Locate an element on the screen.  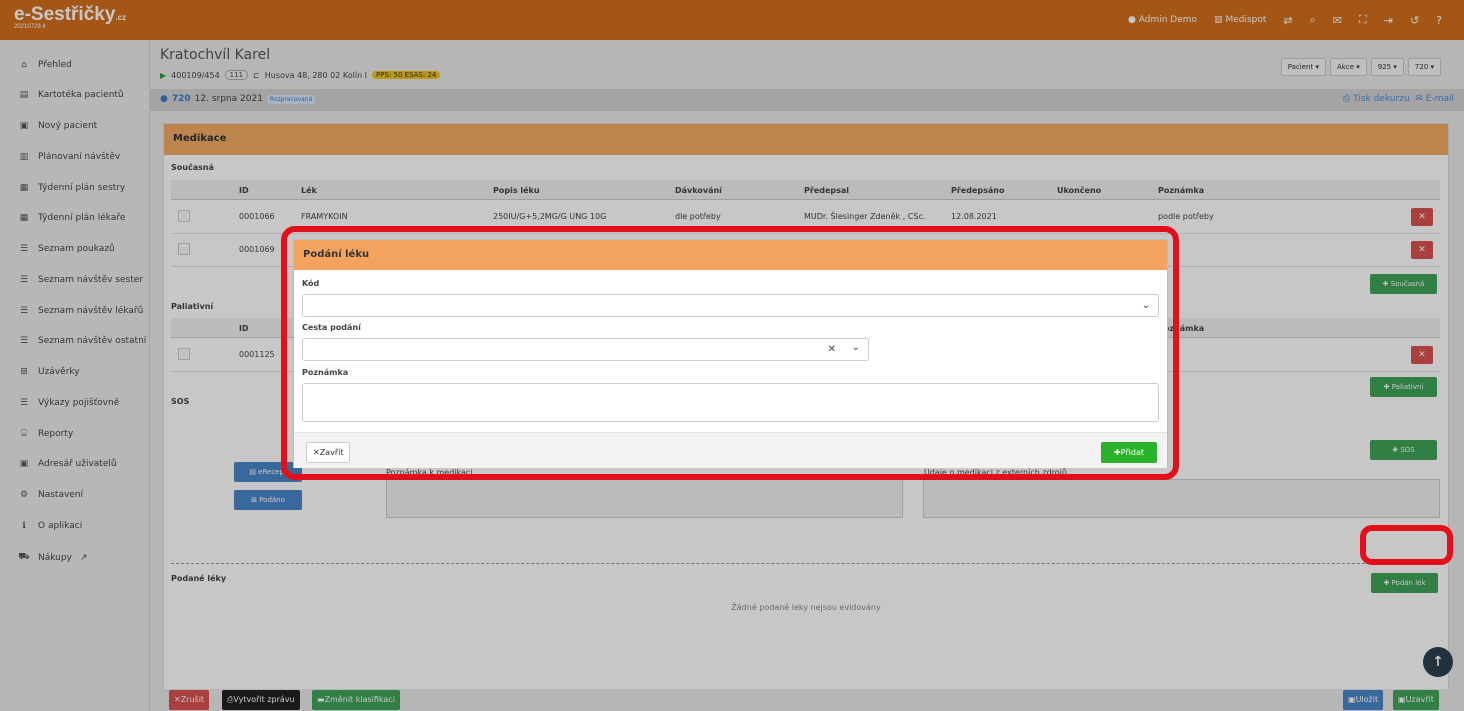
modal-title: Podání léku is located at coordinates (730, 255).